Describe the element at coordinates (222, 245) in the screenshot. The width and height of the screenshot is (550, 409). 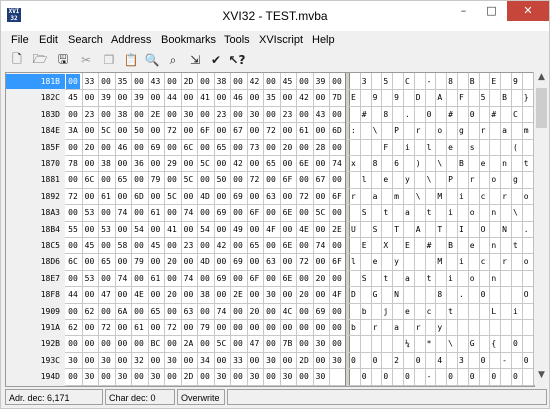
I see `hex-byte: 42` at that location.